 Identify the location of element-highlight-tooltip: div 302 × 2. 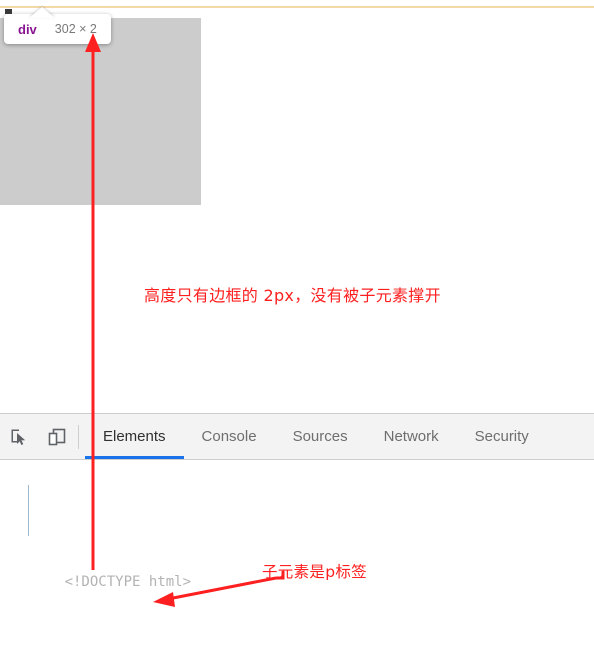
(57, 29).